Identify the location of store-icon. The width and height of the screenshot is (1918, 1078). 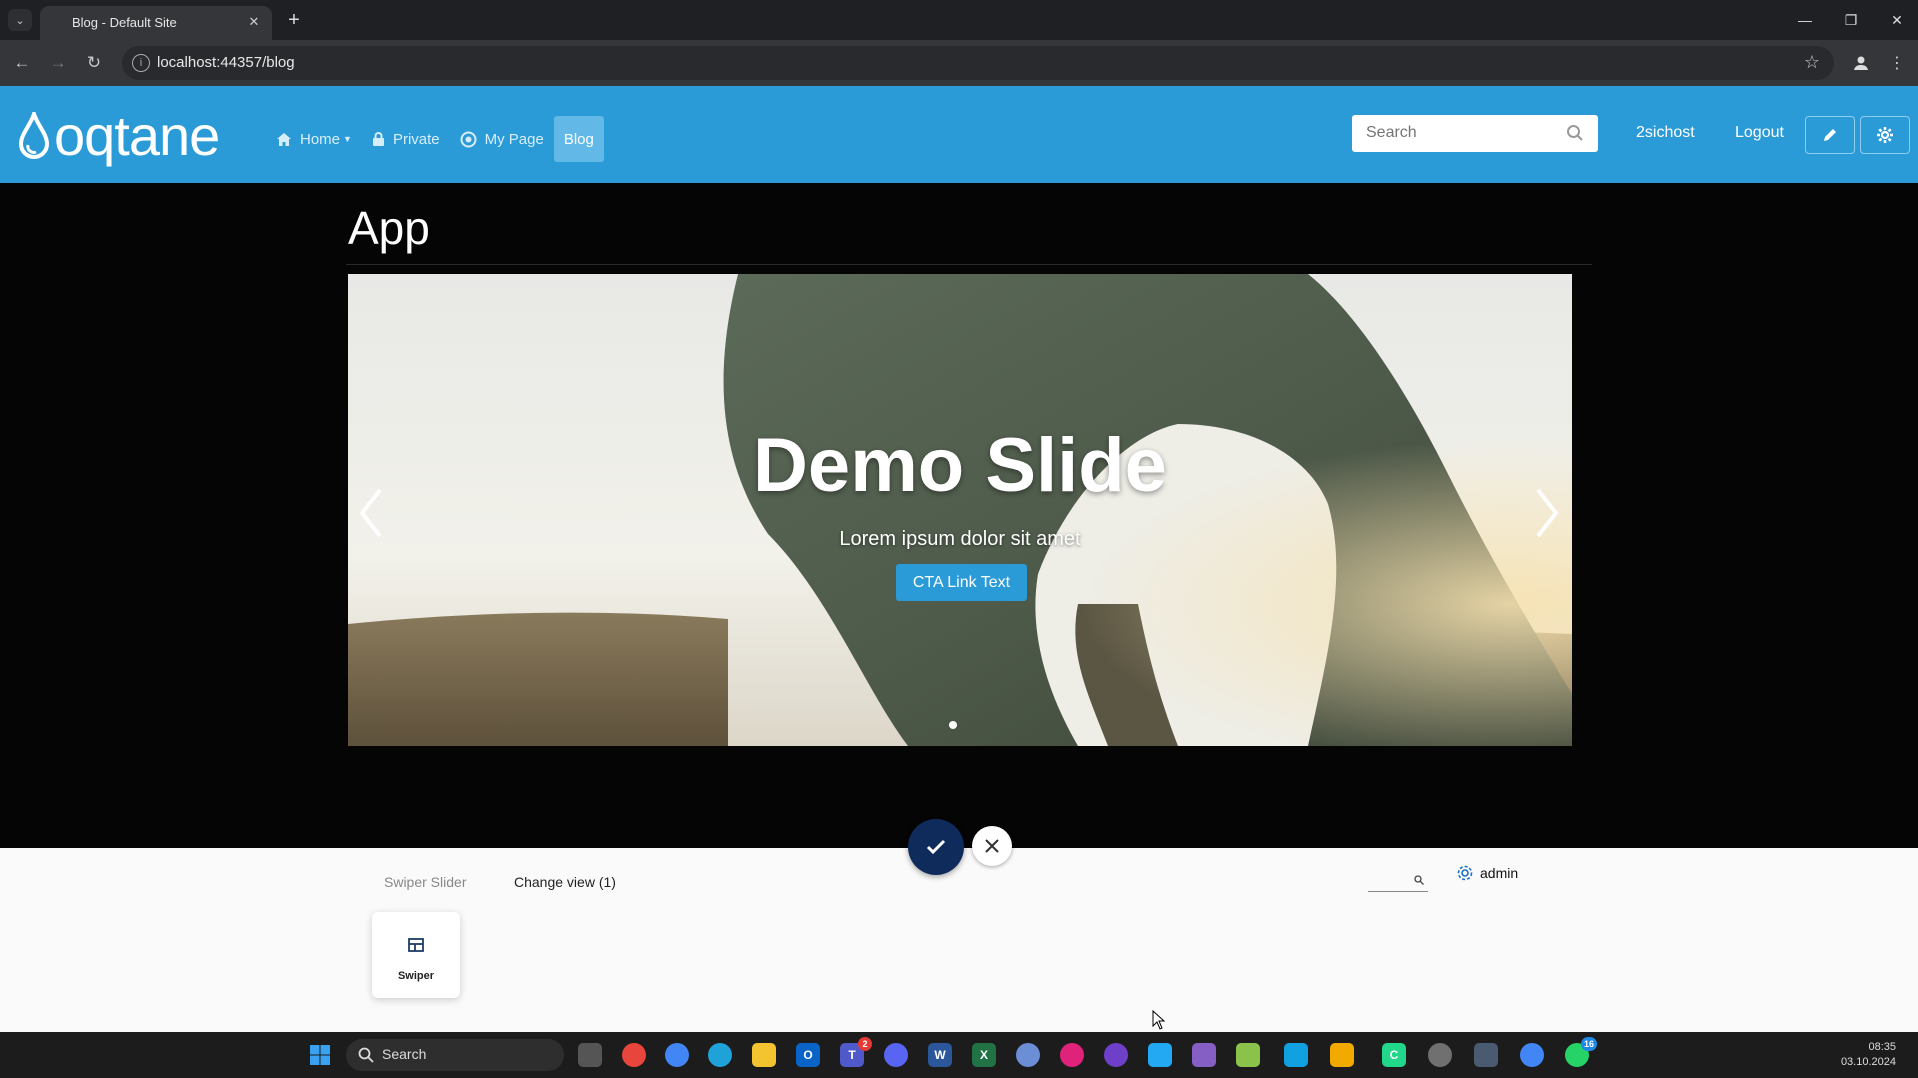
(1296, 1055).